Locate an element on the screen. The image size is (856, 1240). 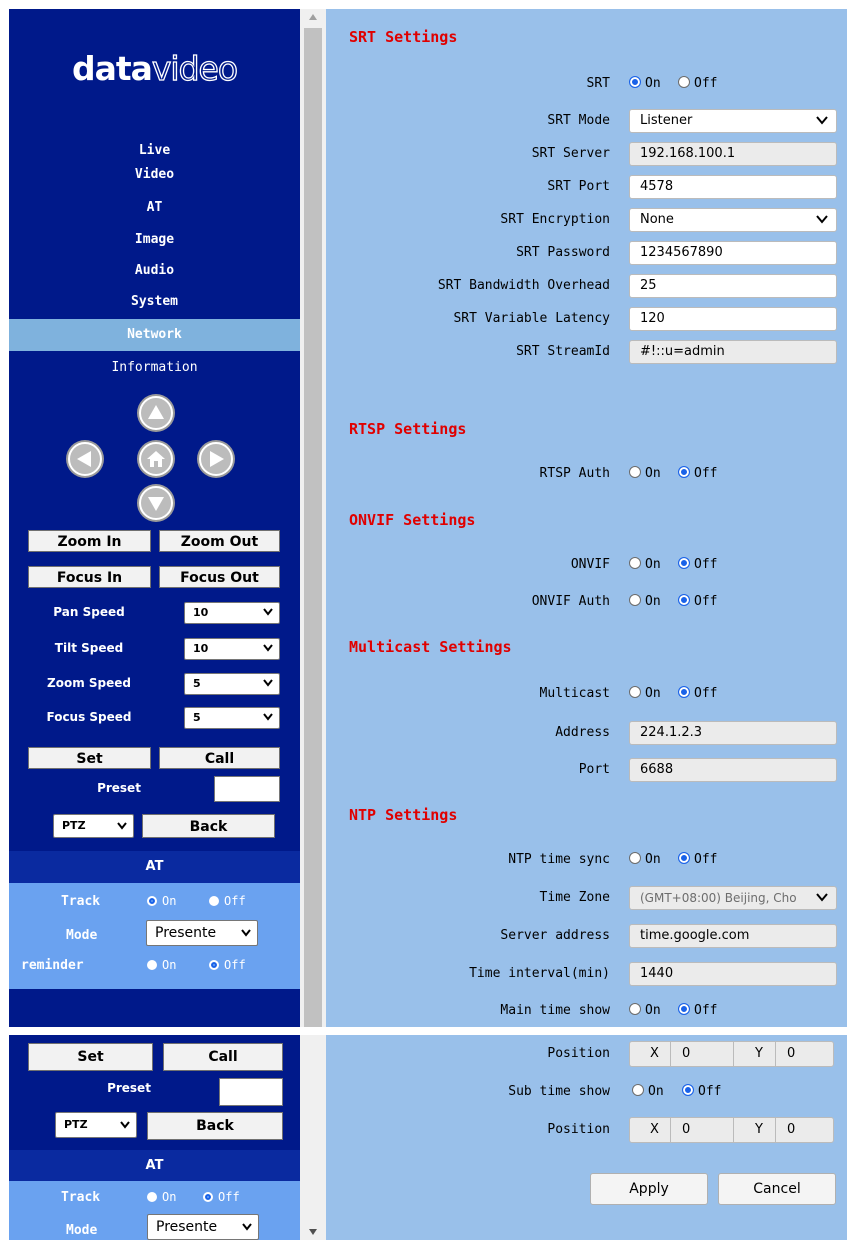
srt-port-field: 4578 is located at coordinates (733, 187).